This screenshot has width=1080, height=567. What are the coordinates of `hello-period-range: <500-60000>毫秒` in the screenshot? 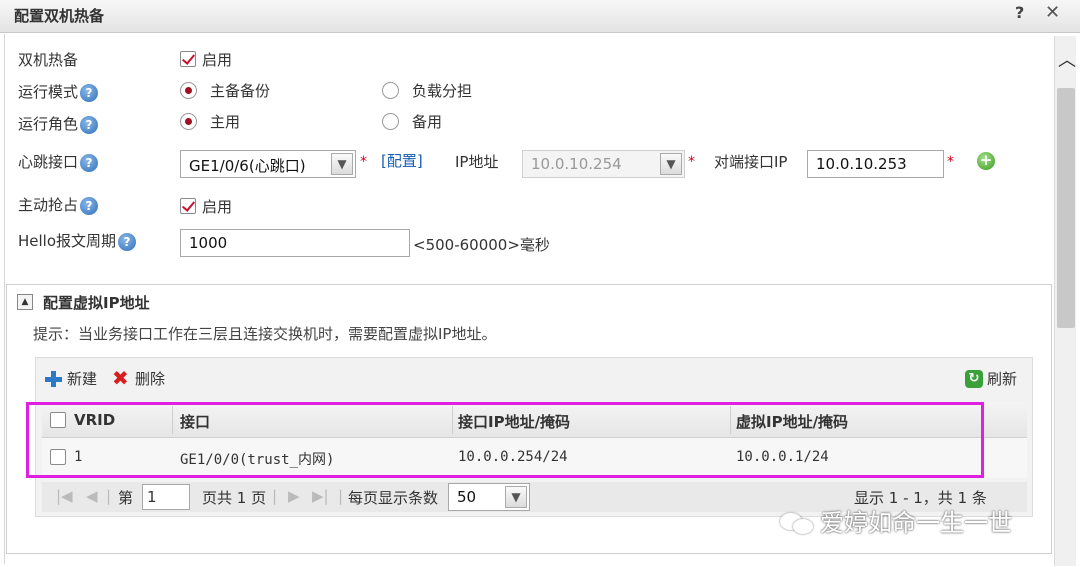 It's located at (481, 245).